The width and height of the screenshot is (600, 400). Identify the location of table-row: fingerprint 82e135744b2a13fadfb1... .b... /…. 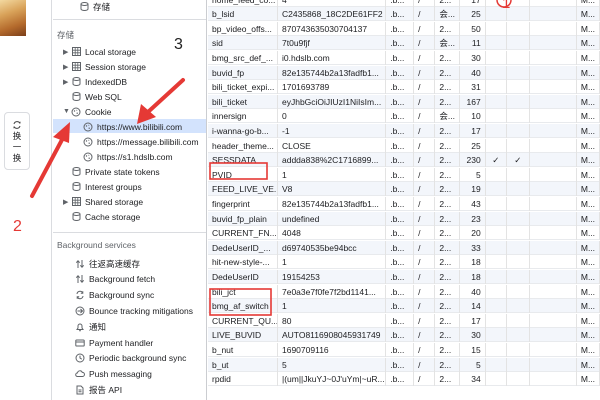
(404, 203).